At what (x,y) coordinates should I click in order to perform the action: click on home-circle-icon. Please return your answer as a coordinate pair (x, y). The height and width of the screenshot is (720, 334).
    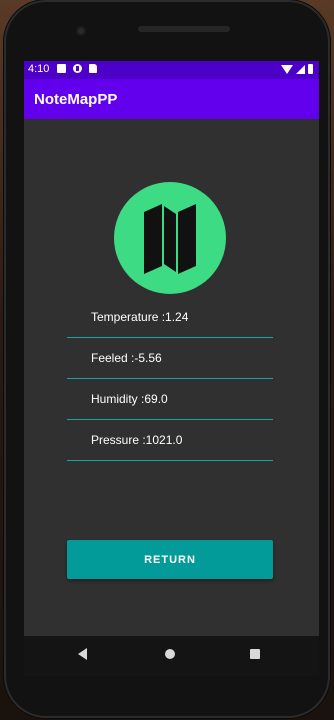
    Looking at the image, I should click on (170, 654).